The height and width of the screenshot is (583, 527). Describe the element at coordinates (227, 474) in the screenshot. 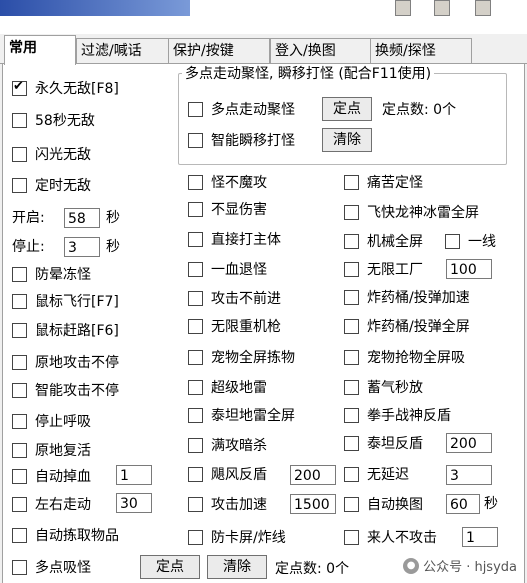

I see `hurricane-shield-checkbox: 飓风反盾` at that location.